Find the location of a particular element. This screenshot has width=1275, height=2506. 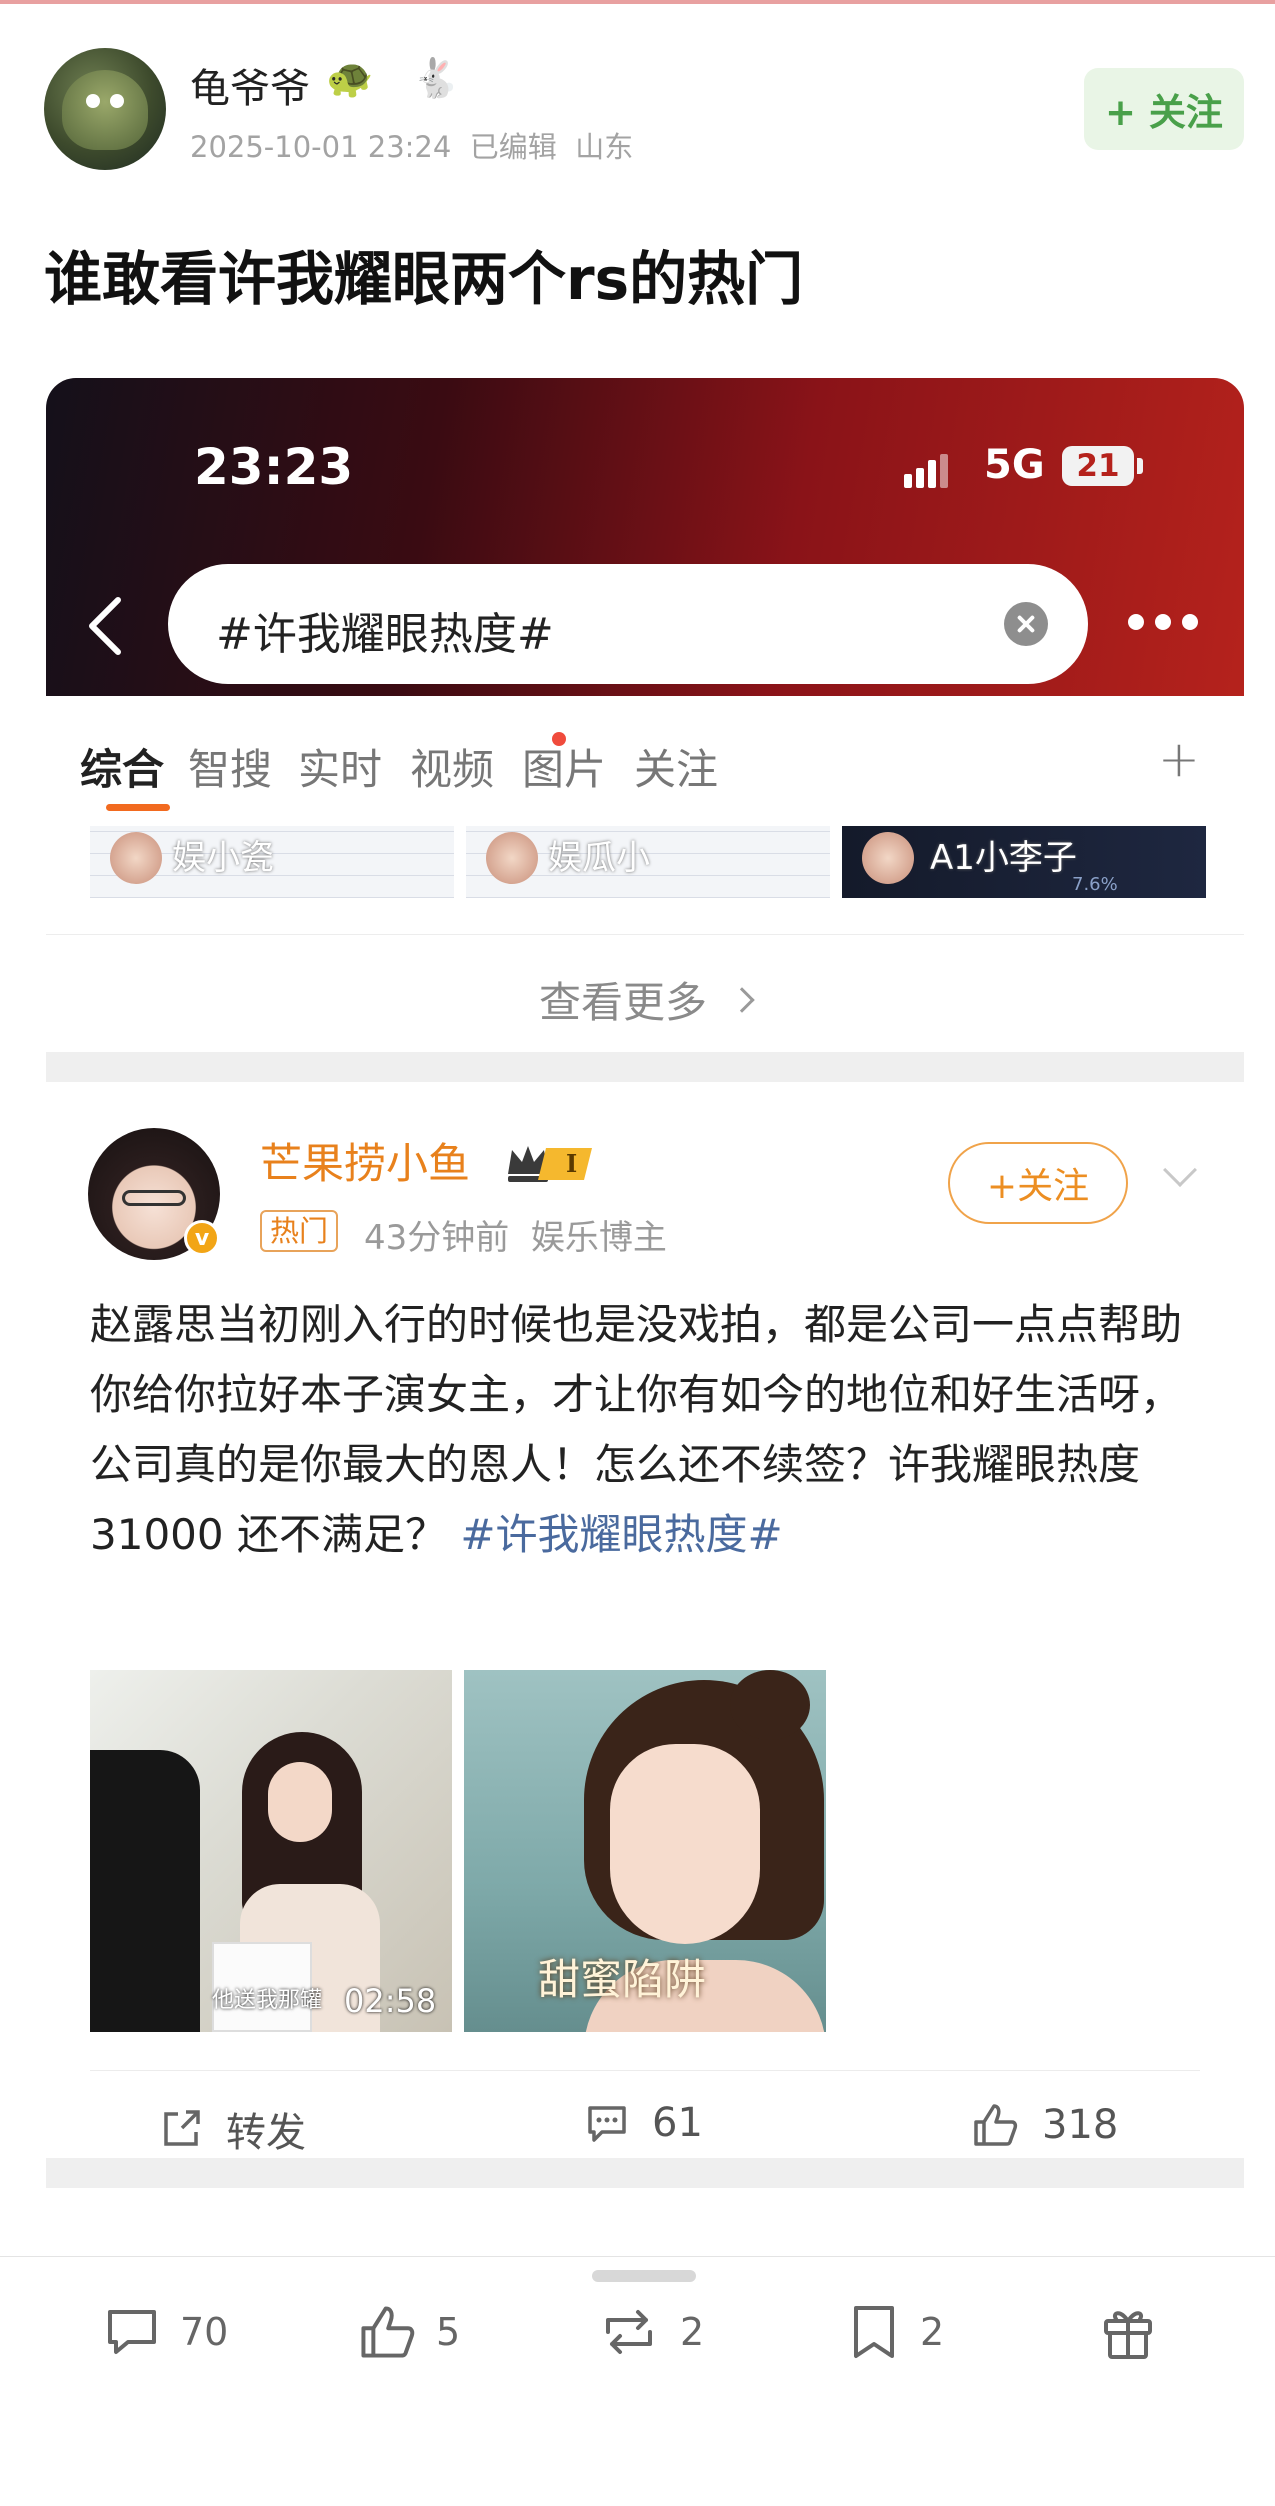

video-subtitle: 他送我那罐 is located at coordinates (267, 2000).